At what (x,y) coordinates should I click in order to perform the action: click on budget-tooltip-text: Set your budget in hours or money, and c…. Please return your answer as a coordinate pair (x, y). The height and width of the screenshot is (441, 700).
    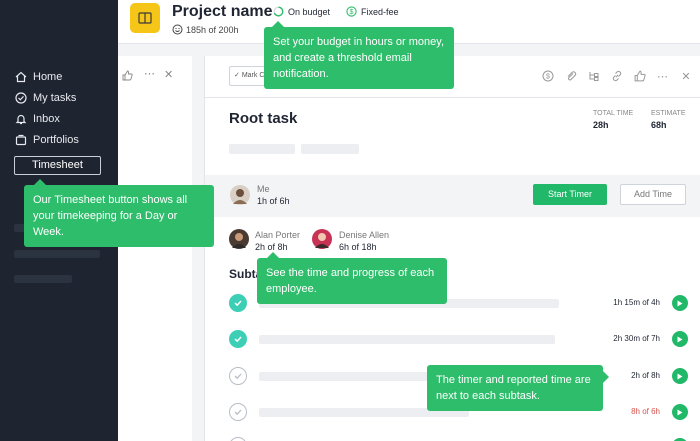
    Looking at the image, I should click on (359, 58).